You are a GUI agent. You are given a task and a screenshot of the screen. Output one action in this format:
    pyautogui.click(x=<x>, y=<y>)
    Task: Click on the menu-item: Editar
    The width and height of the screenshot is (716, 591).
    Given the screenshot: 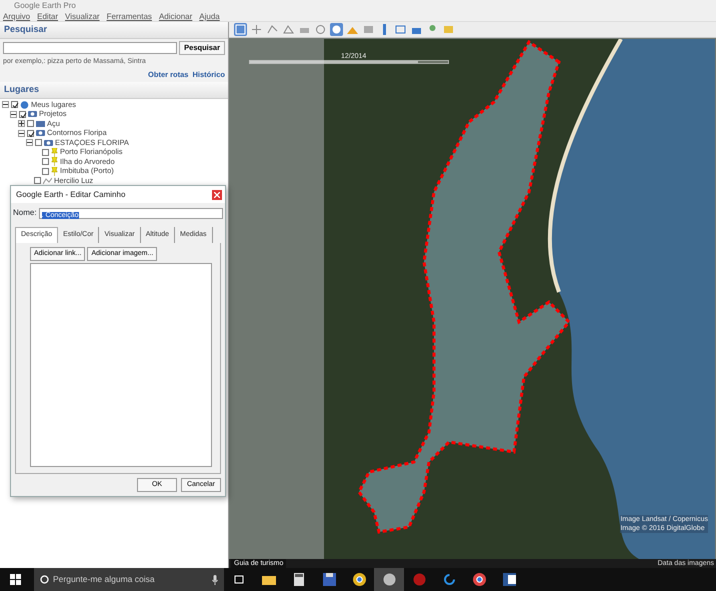 What is the action you would take?
    pyautogui.click(x=47, y=16)
    